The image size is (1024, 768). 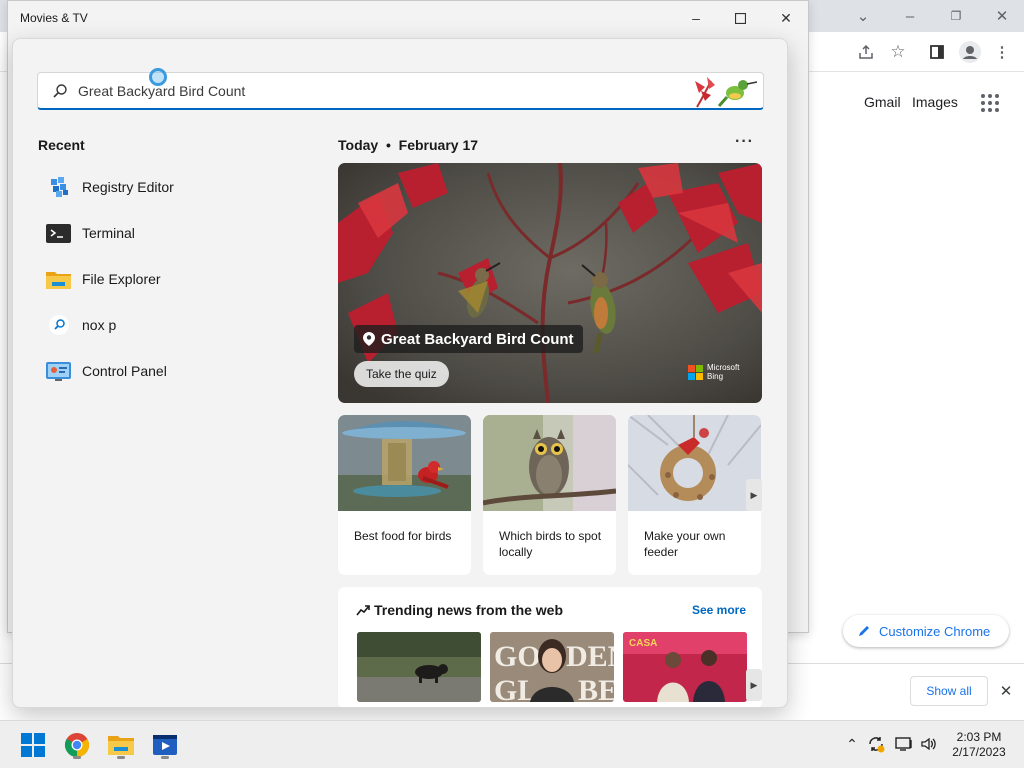 I want to click on share-icon, so click(x=866, y=52).